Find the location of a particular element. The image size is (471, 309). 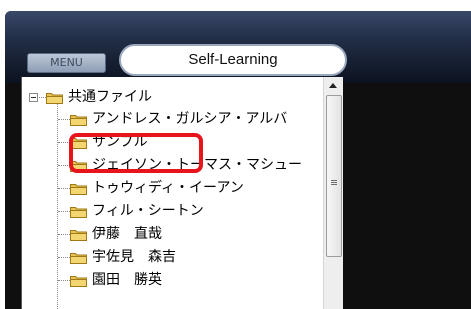

tree-item-label: フィル・シートン is located at coordinates (148, 211).